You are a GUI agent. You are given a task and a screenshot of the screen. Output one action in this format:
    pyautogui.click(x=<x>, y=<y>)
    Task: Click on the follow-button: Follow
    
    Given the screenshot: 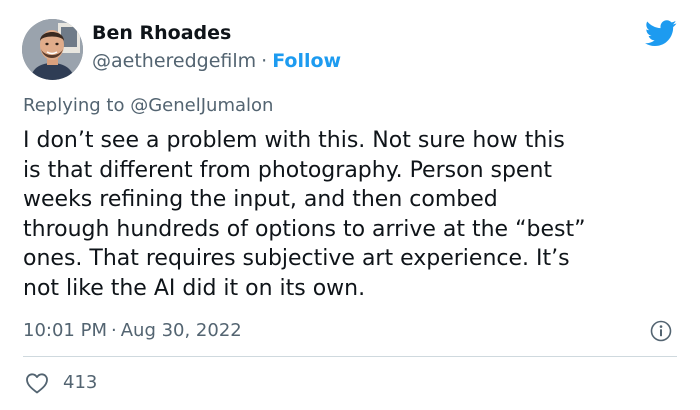 What is the action you would take?
    pyautogui.click(x=306, y=61)
    